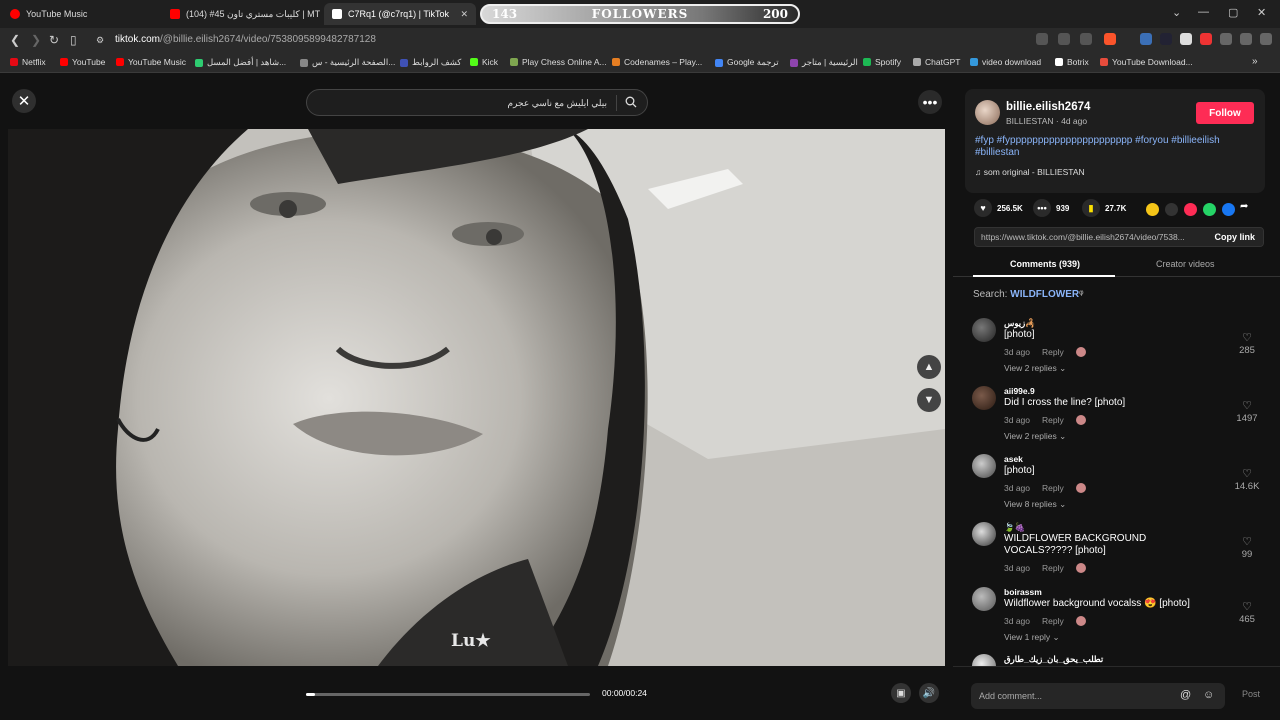 Image resolution: width=1280 pixels, height=720 pixels. What do you see at coordinates (1014, 527) in the screenshot?
I see `comment-user: 🍃🍇` at bounding box center [1014, 527].